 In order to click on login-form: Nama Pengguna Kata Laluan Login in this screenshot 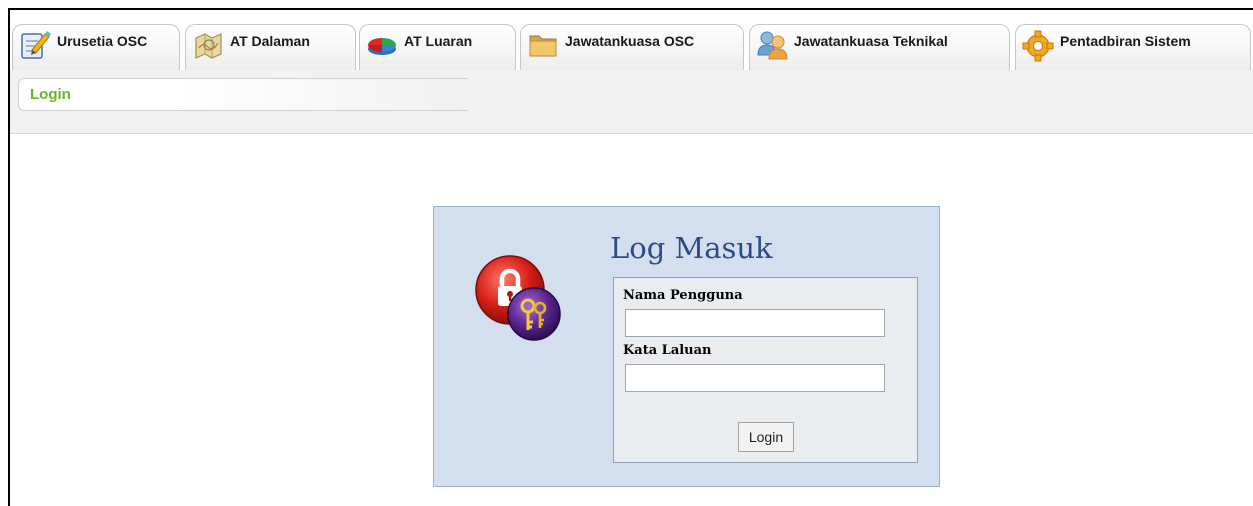, I will do `click(765, 370)`.